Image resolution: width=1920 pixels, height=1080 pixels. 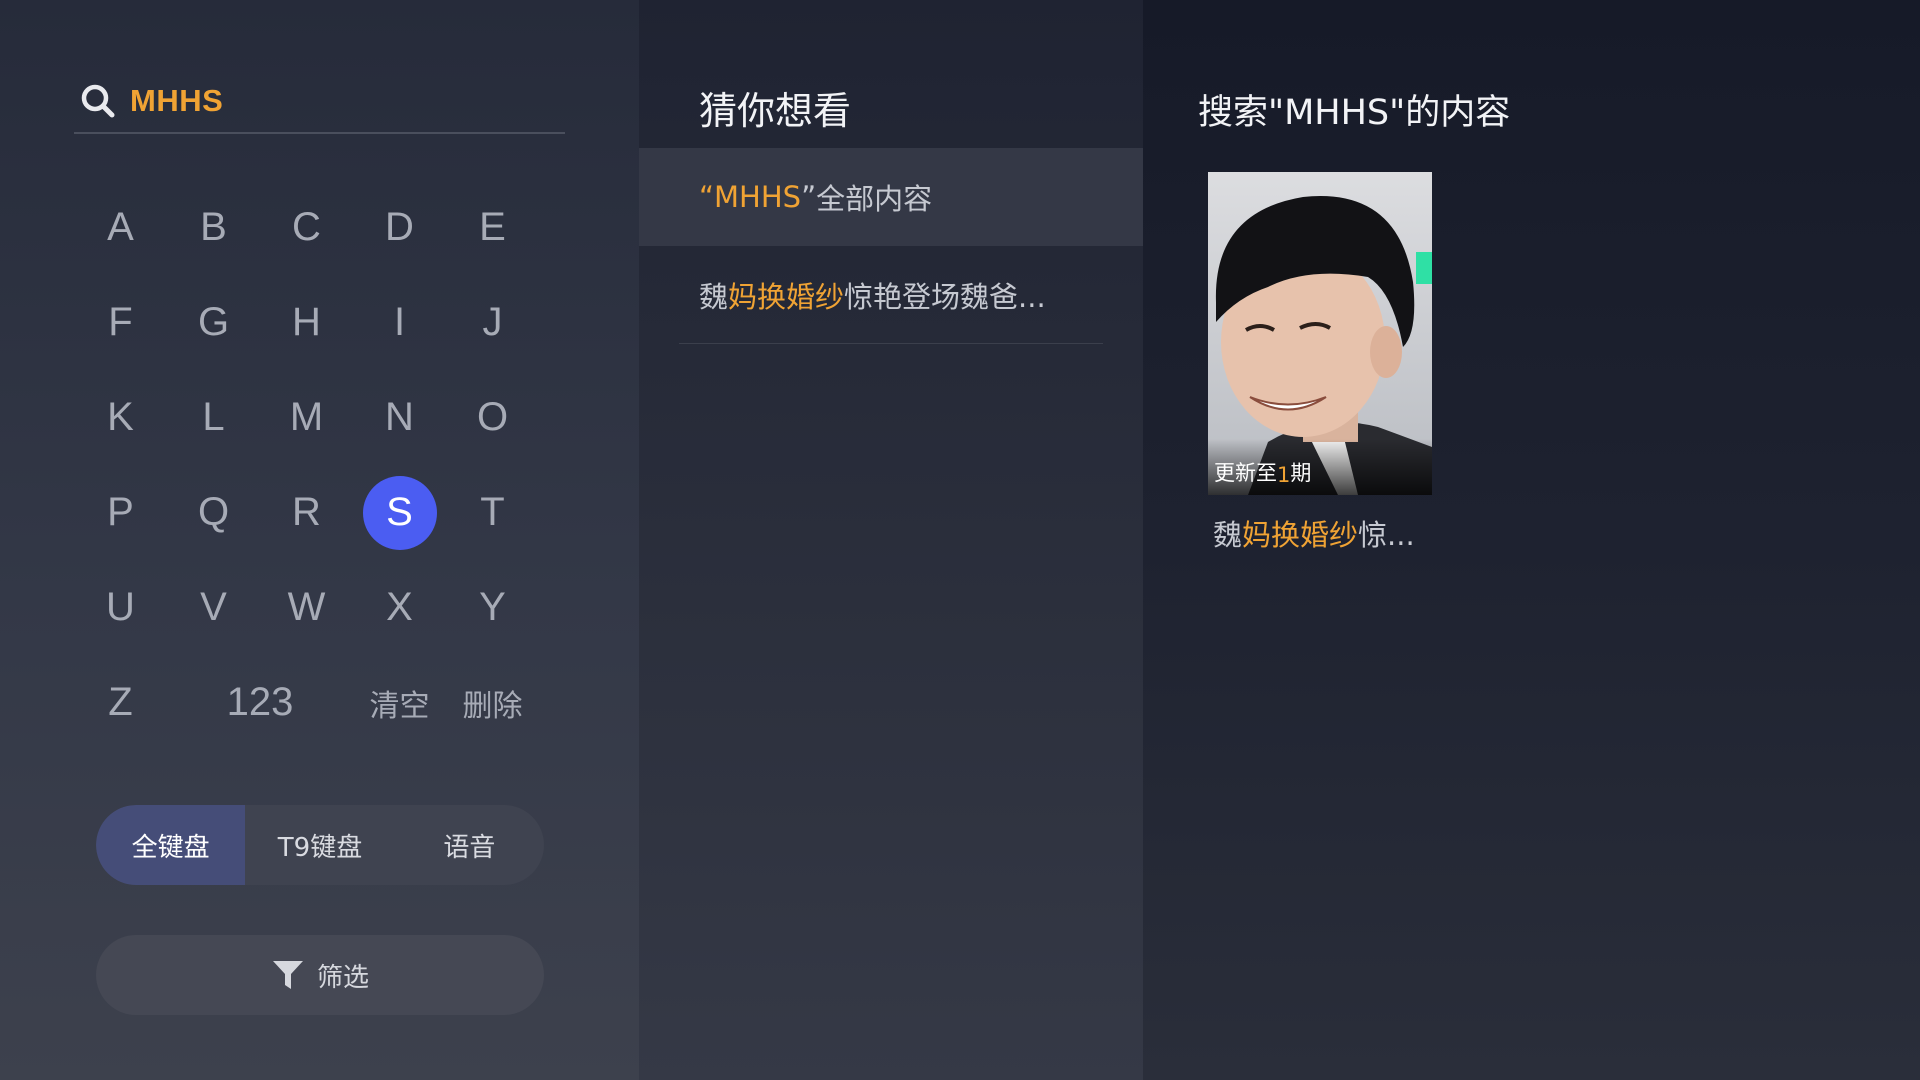 I want to click on key-c: C, so click(x=306, y=227).